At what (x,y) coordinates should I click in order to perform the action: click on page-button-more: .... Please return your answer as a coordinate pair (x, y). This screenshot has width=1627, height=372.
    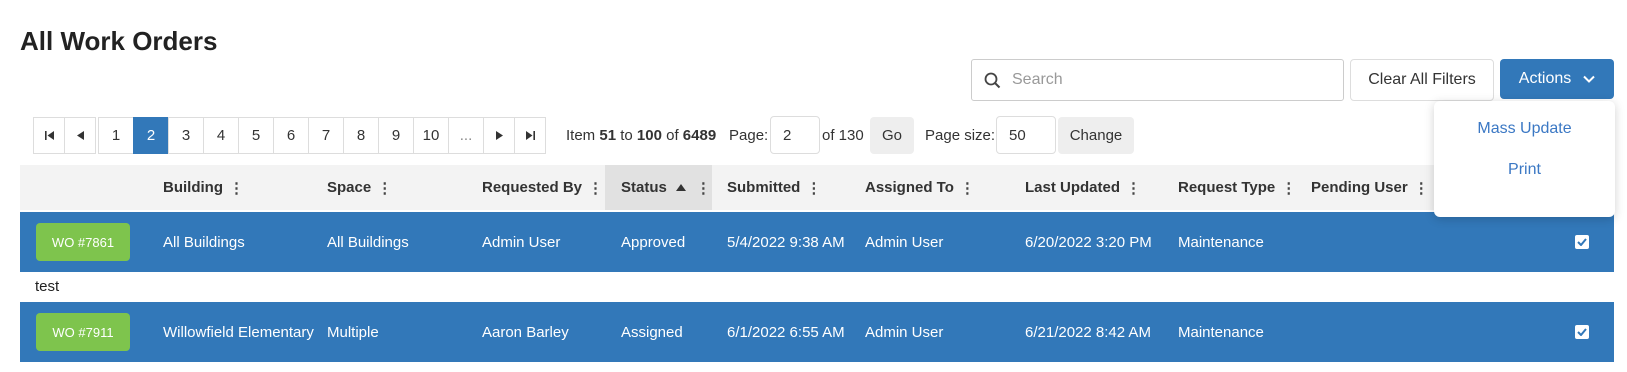
    Looking at the image, I should click on (466, 135).